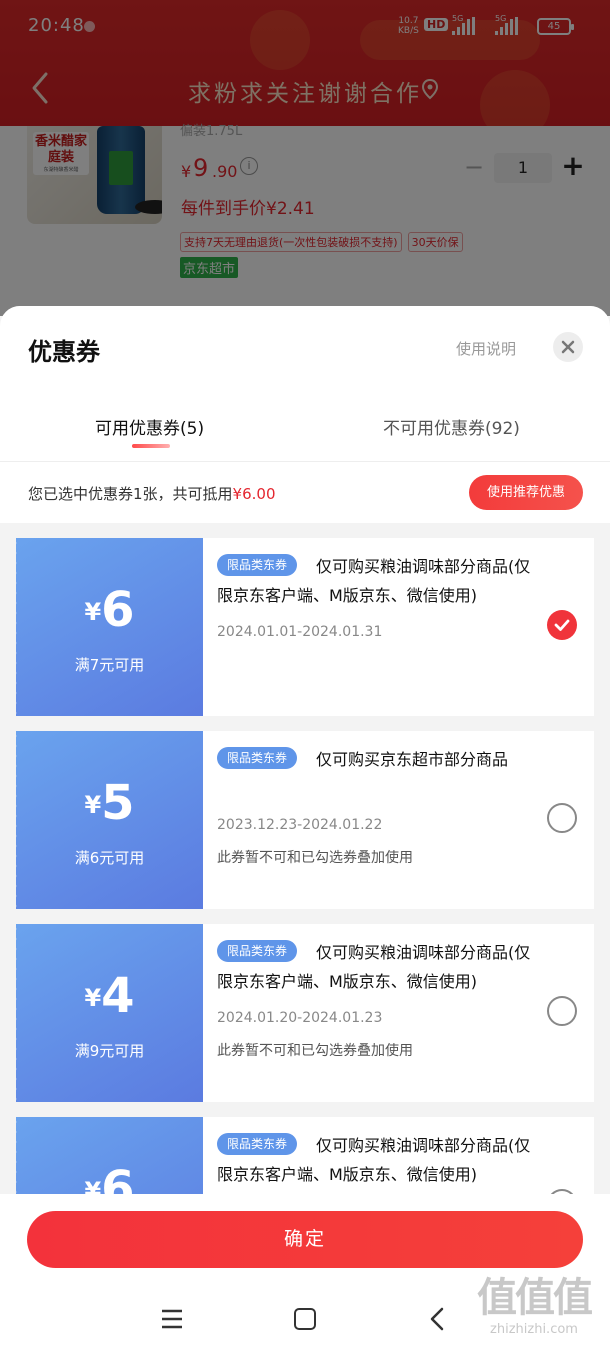  Describe the element at coordinates (109, 665) in the screenshot. I see `coupon-threshold: 满7元可用` at that location.